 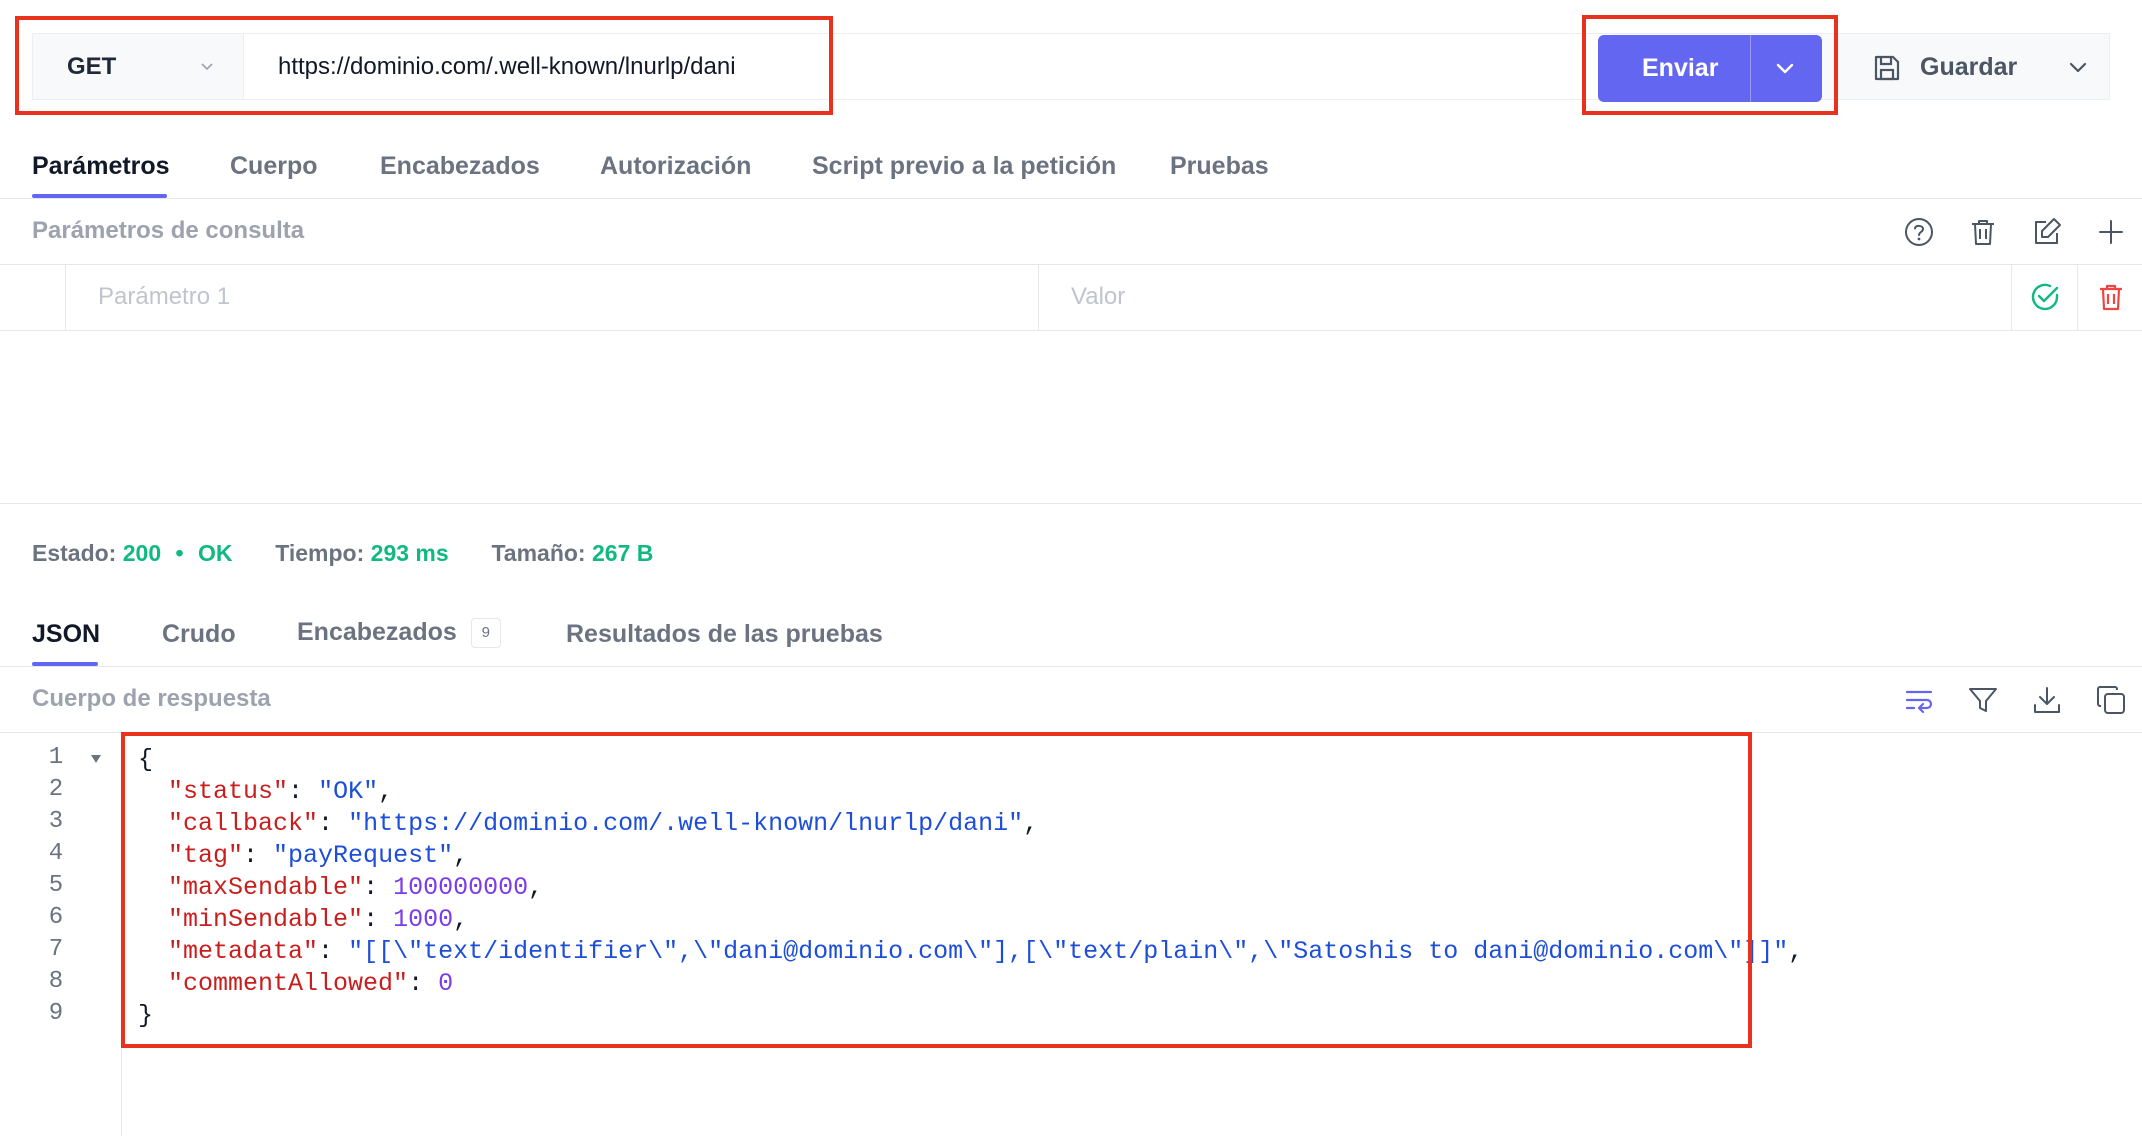 I want to click on response-body-header: Cuerpo de respuesta, so click(x=1071, y=700).